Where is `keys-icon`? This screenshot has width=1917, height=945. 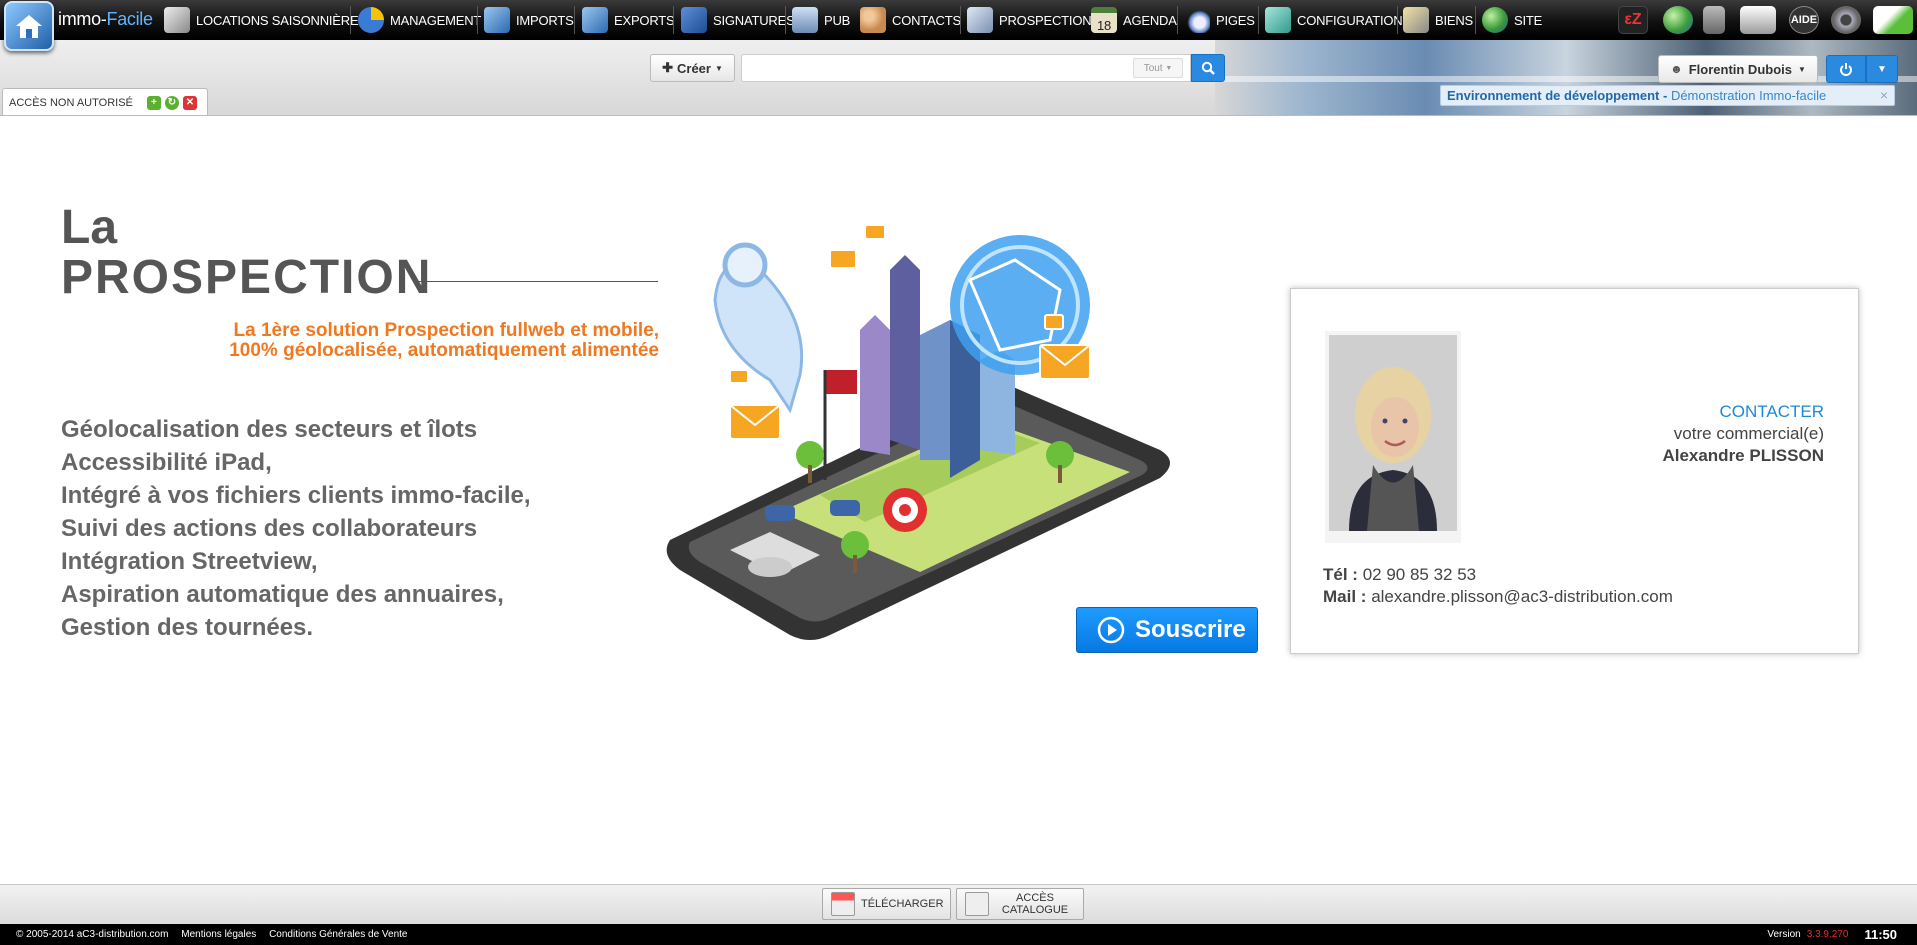
keys-icon is located at coordinates (177, 20).